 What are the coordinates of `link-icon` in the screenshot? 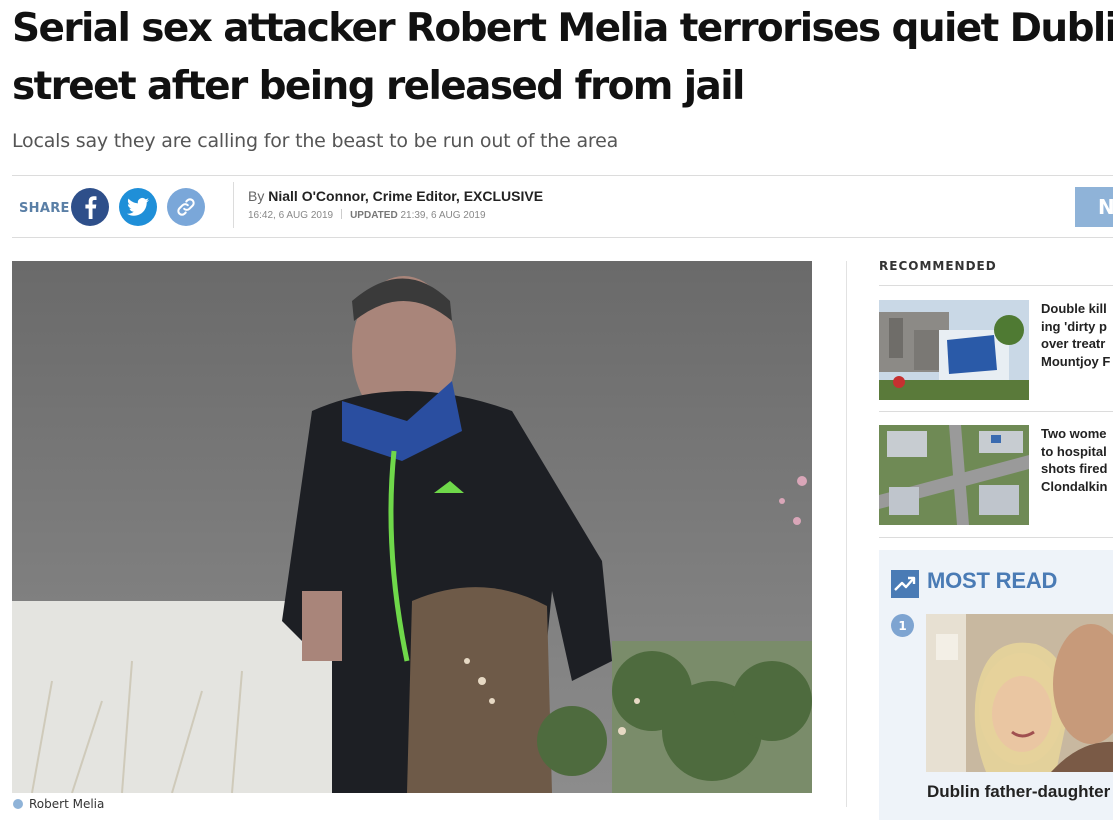 It's located at (186, 207).